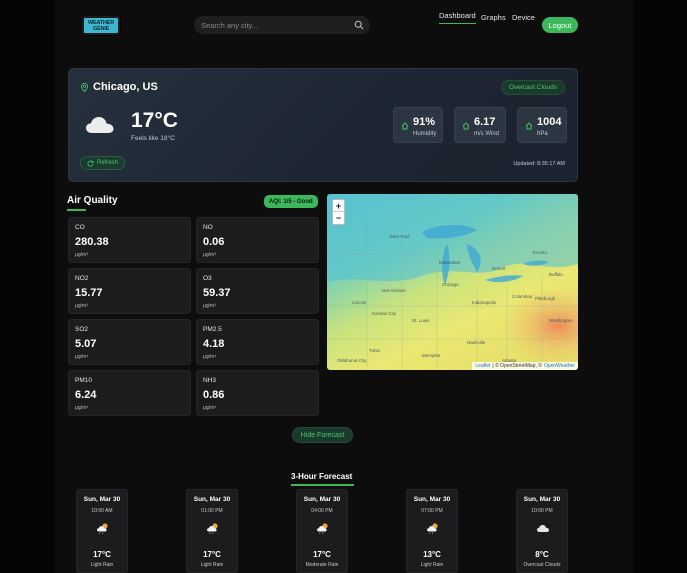  What do you see at coordinates (83, 380) in the screenshot?
I see `pollutant-name: PM10` at bounding box center [83, 380].